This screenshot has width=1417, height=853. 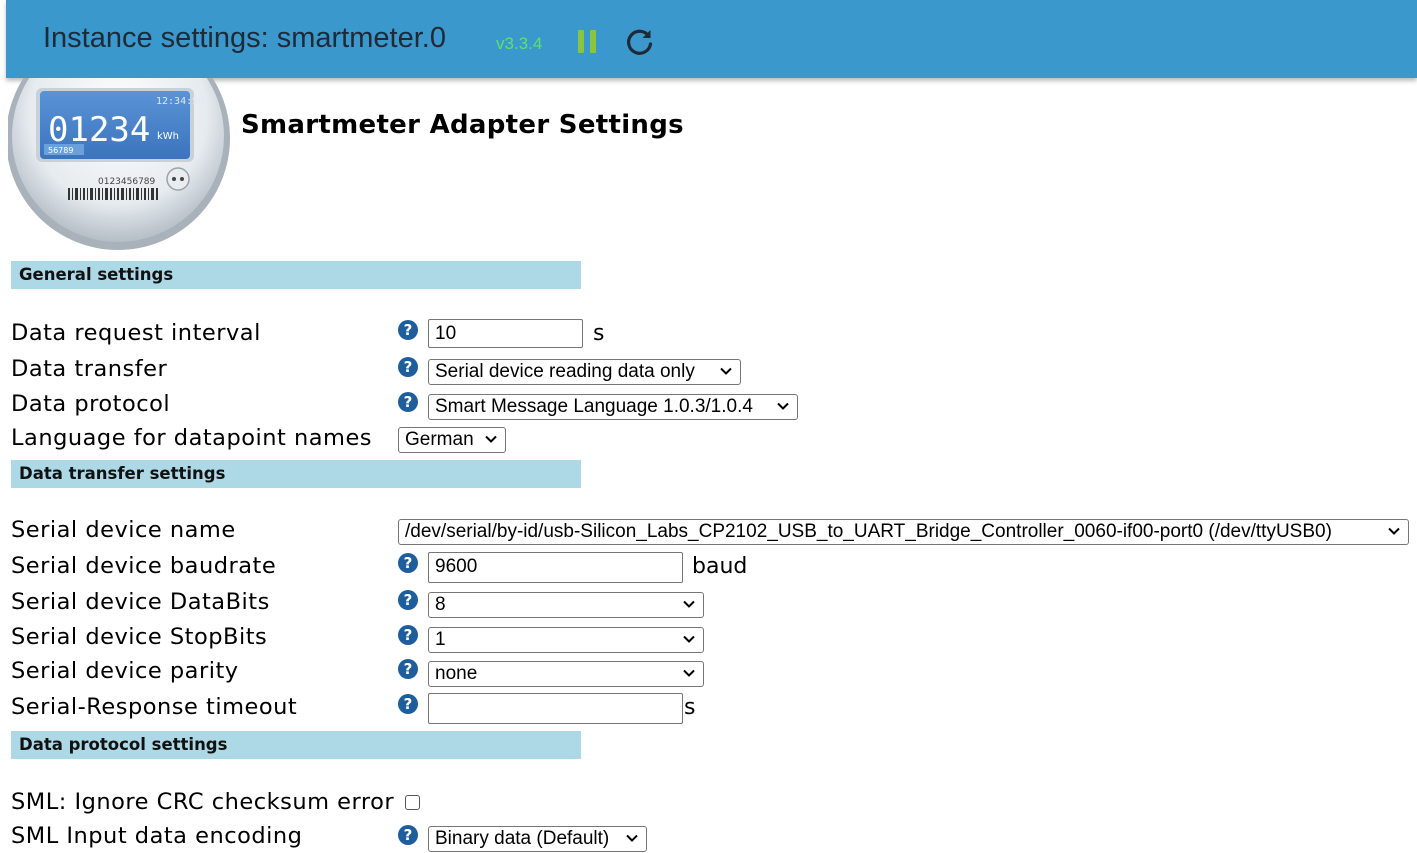 I want to click on datapoint-language-select: German, so click(x=452, y=440).